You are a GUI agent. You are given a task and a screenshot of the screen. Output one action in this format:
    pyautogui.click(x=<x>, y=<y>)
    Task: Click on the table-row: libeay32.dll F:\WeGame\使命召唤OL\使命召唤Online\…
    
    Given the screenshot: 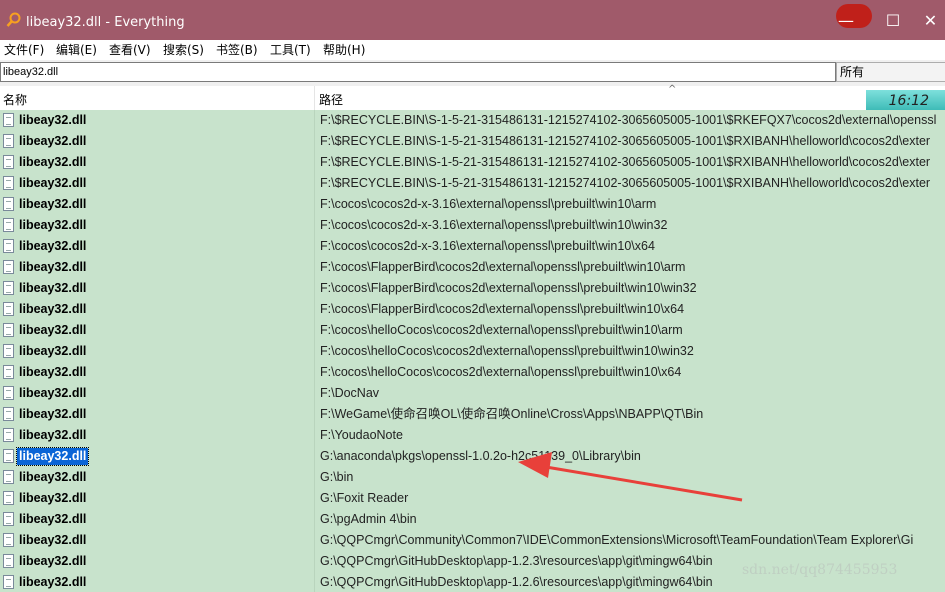 What is the action you would take?
    pyautogui.click(x=472, y=414)
    